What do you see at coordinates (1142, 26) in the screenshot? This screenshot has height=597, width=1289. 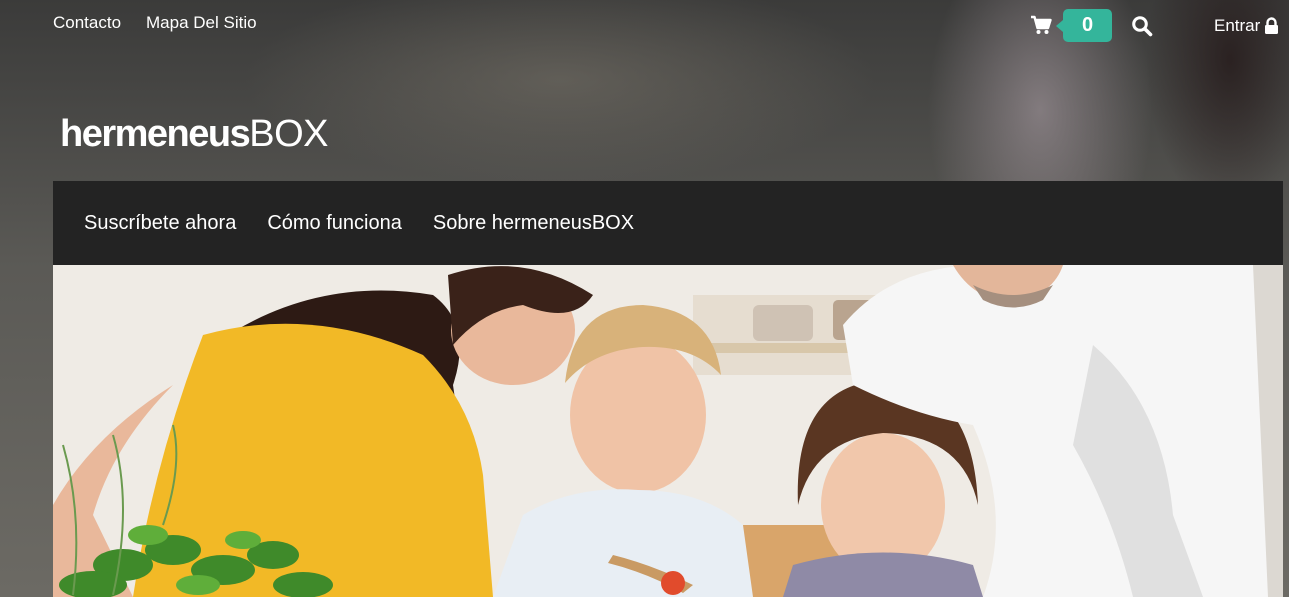 I see `search-icon` at bounding box center [1142, 26].